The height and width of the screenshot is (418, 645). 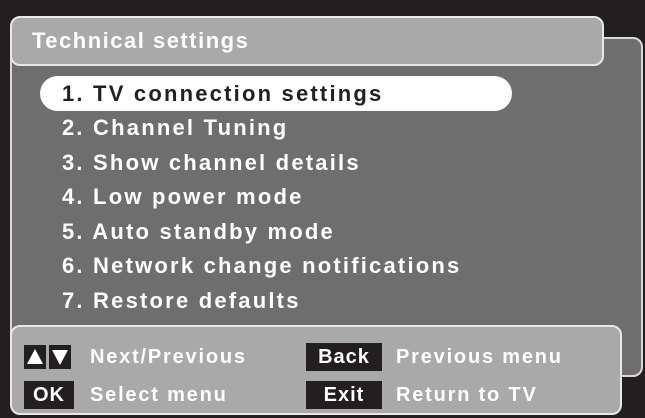 What do you see at coordinates (307, 41) in the screenshot?
I see `page-title: Technical settings` at bounding box center [307, 41].